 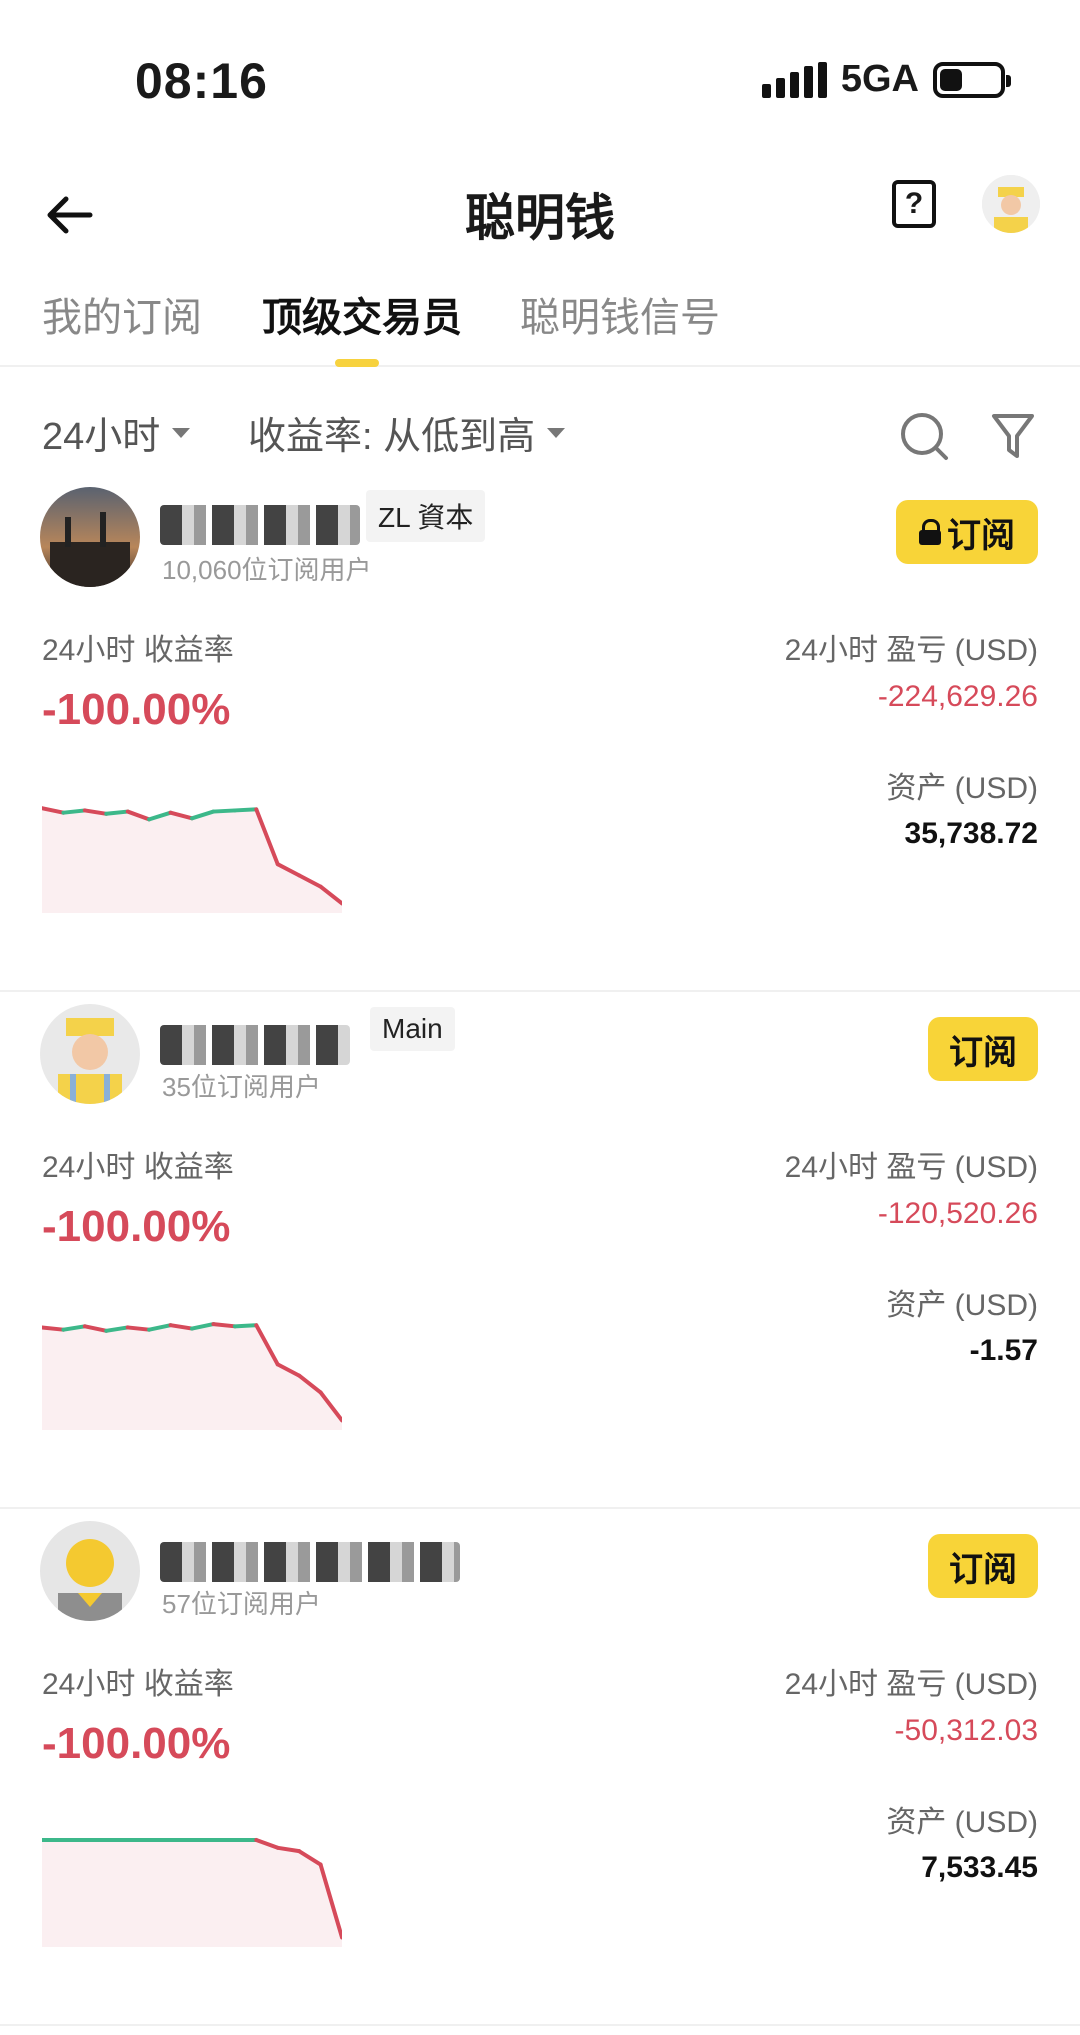 What do you see at coordinates (1003, 1350) in the screenshot?
I see `assets-value: -1.57` at bounding box center [1003, 1350].